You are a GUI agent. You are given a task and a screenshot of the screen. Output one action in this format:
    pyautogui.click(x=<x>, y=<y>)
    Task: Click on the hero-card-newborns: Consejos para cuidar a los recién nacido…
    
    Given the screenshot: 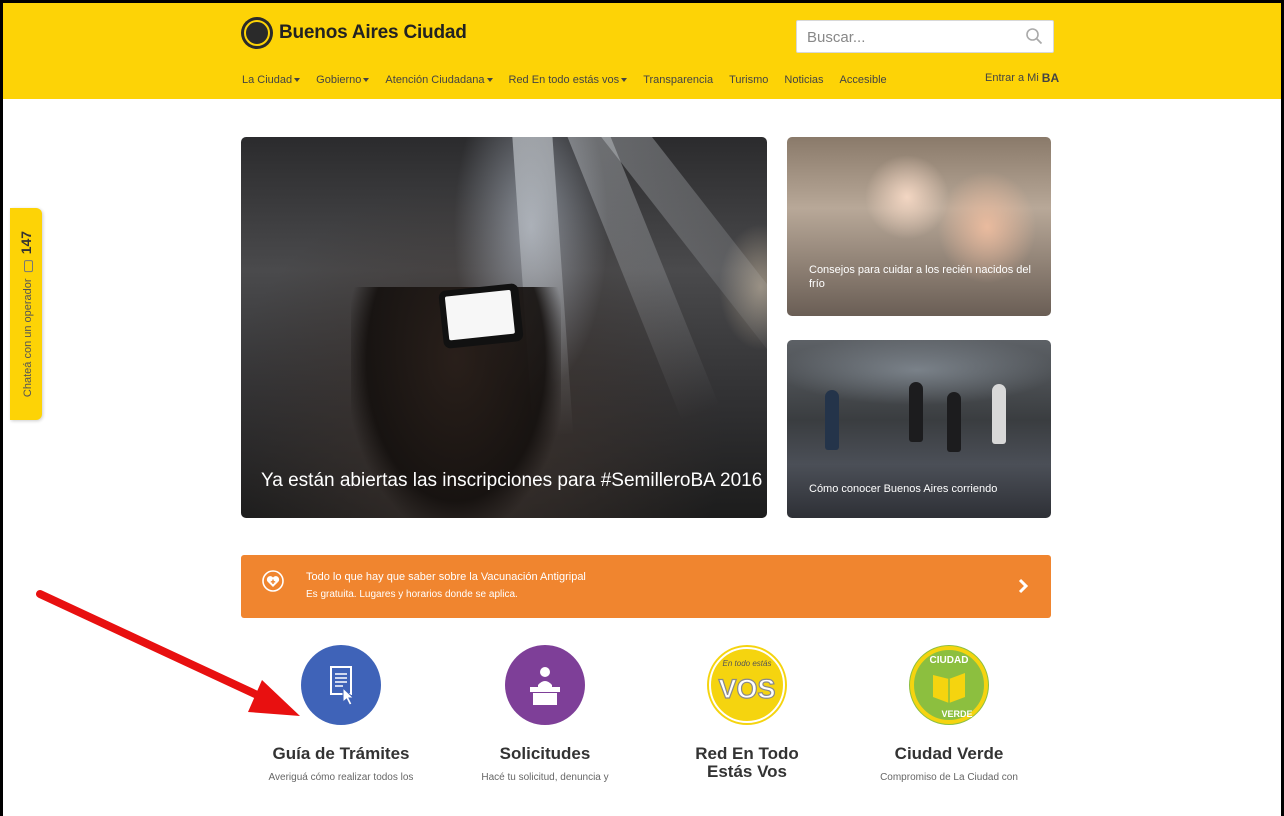 What is the action you would take?
    pyautogui.click(x=919, y=226)
    